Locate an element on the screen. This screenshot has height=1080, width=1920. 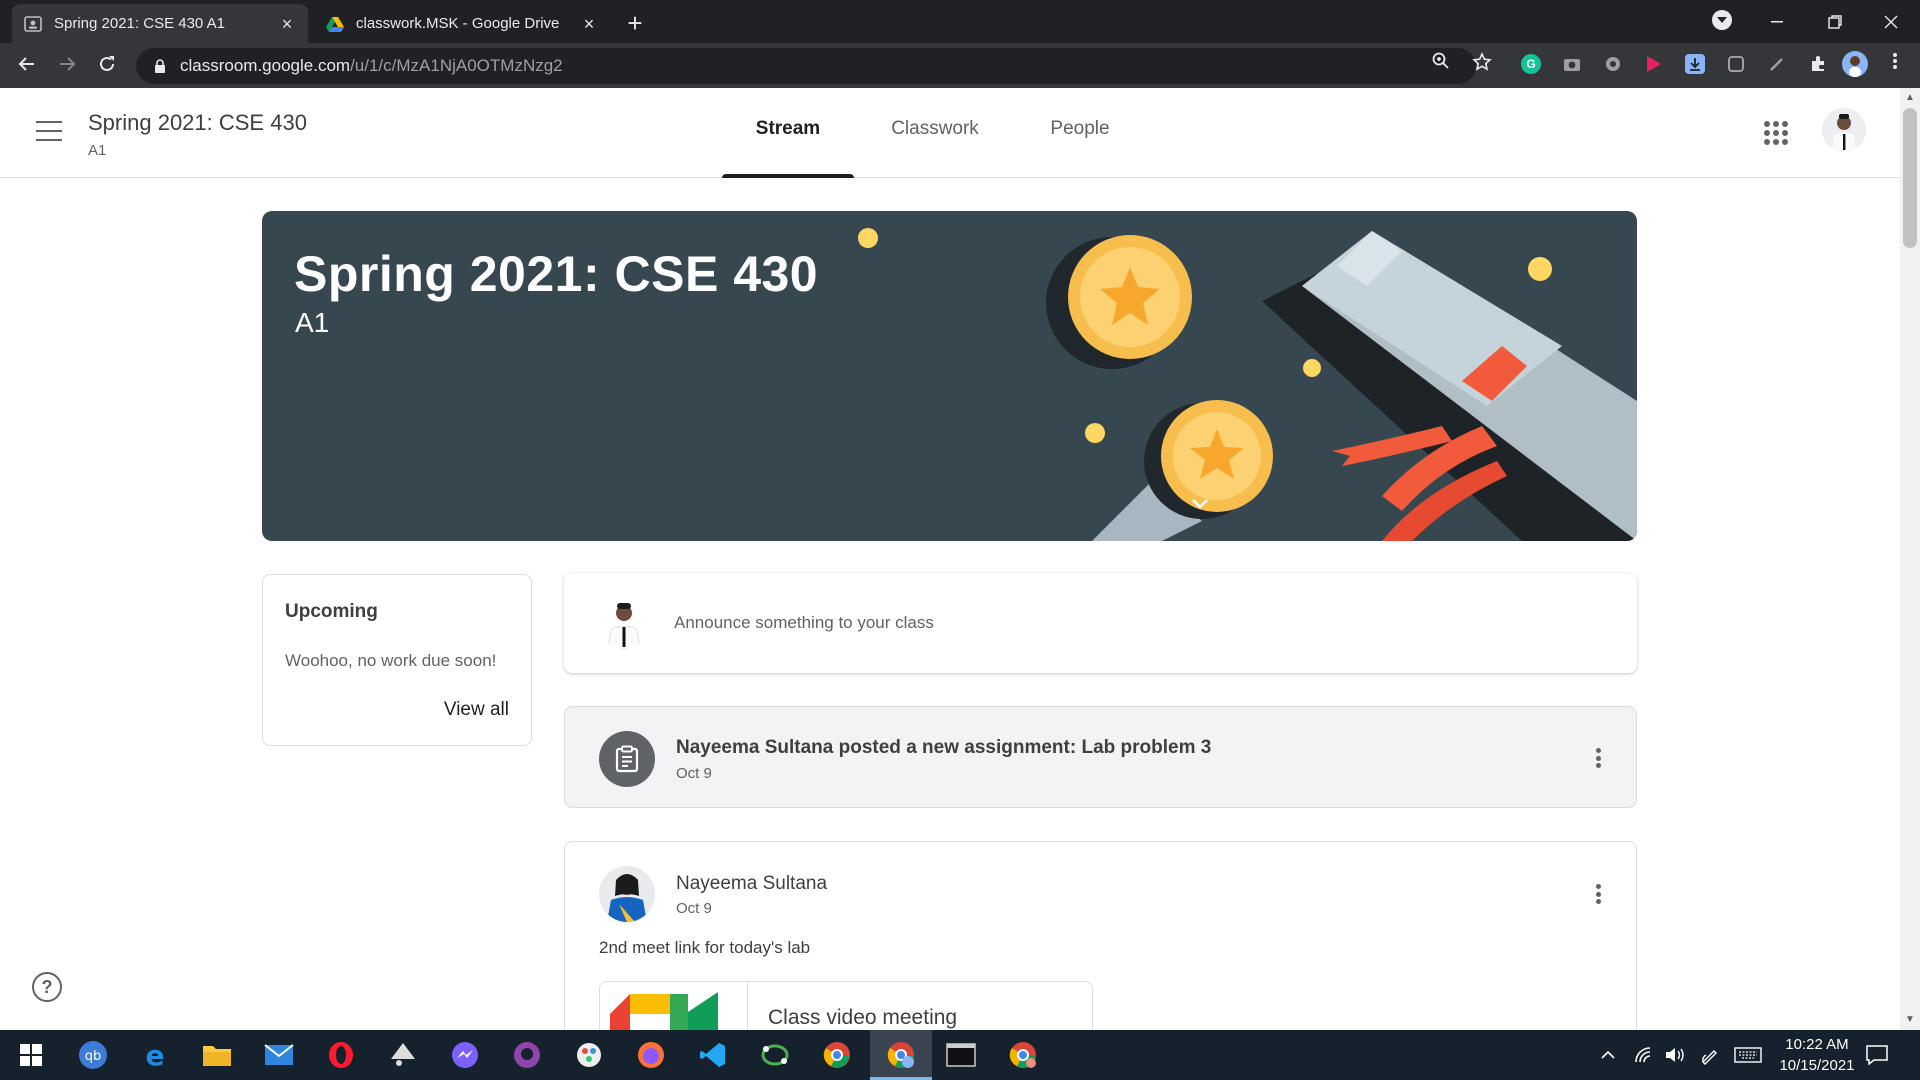
opera-icon is located at coordinates (341, 1055).